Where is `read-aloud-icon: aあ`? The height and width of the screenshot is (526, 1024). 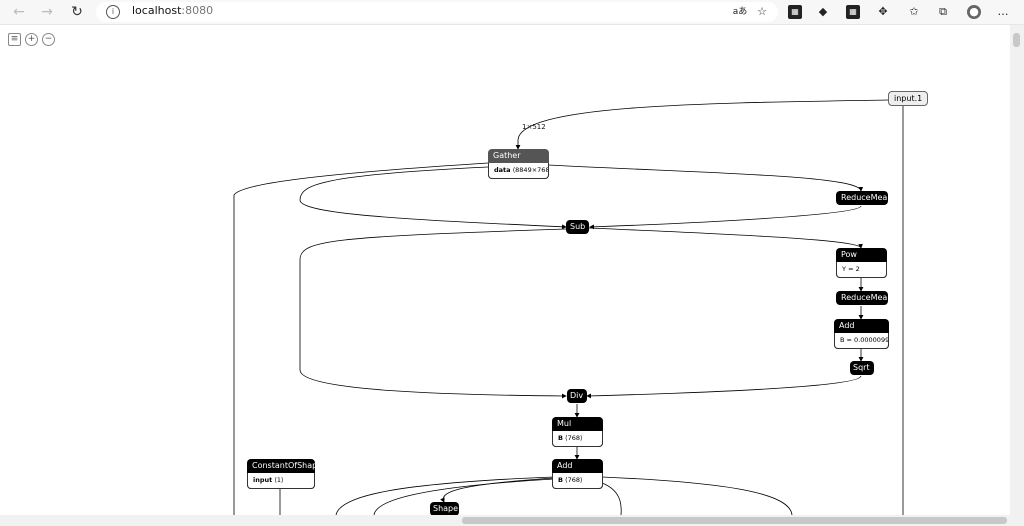 read-aloud-icon: aあ is located at coordinates (740, 12).